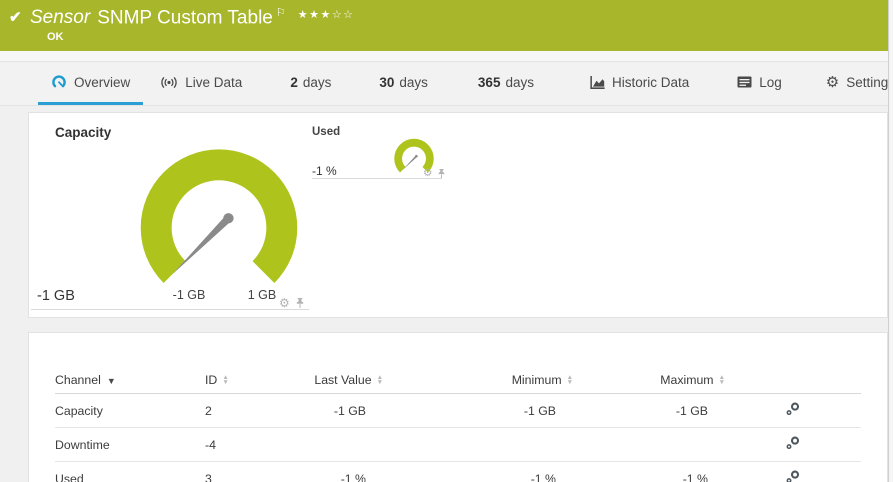 The height and width of the screenshot is (482, 893). Describe the element at coordinates (387, 82) in the screenshot. I see `tab-number: 30` at that location.